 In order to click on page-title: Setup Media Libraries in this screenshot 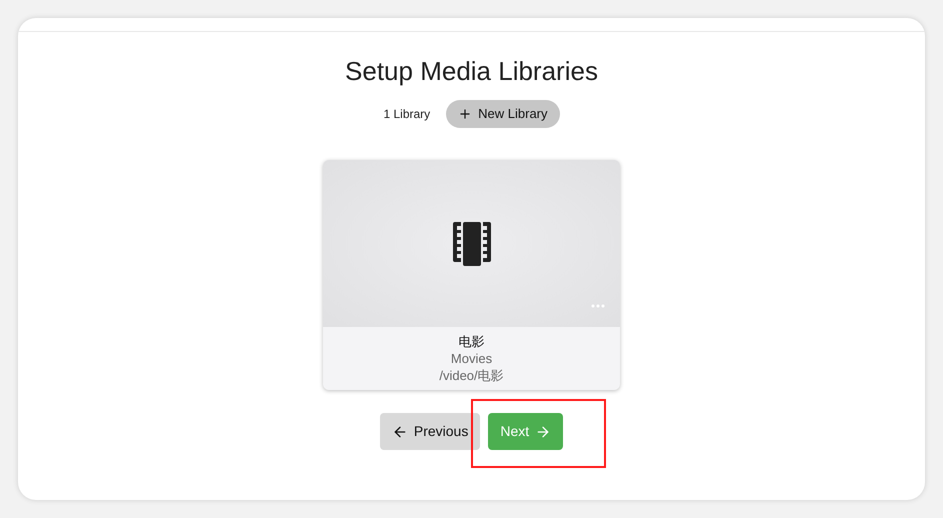, I will do `click(471, 71)`.